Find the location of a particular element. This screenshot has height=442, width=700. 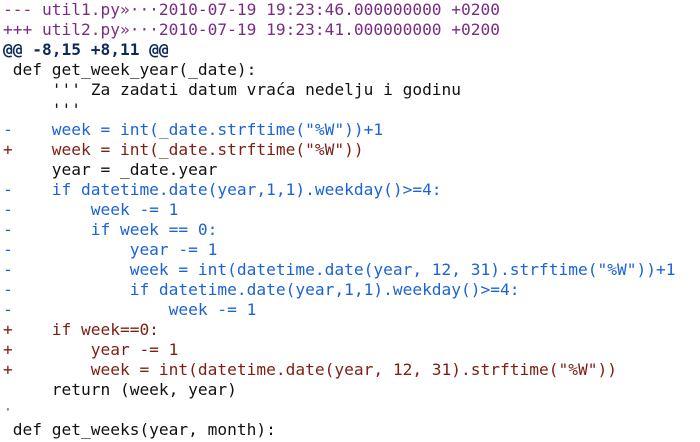

diff-line-removed: - if week == 0: is located at coordinates (110, 229).